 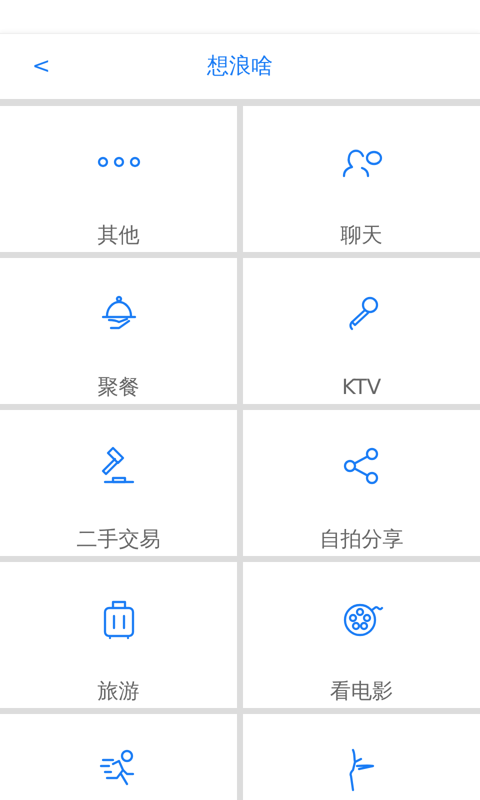 I want to click on category-label: KTV, so click(x=362, y=387).